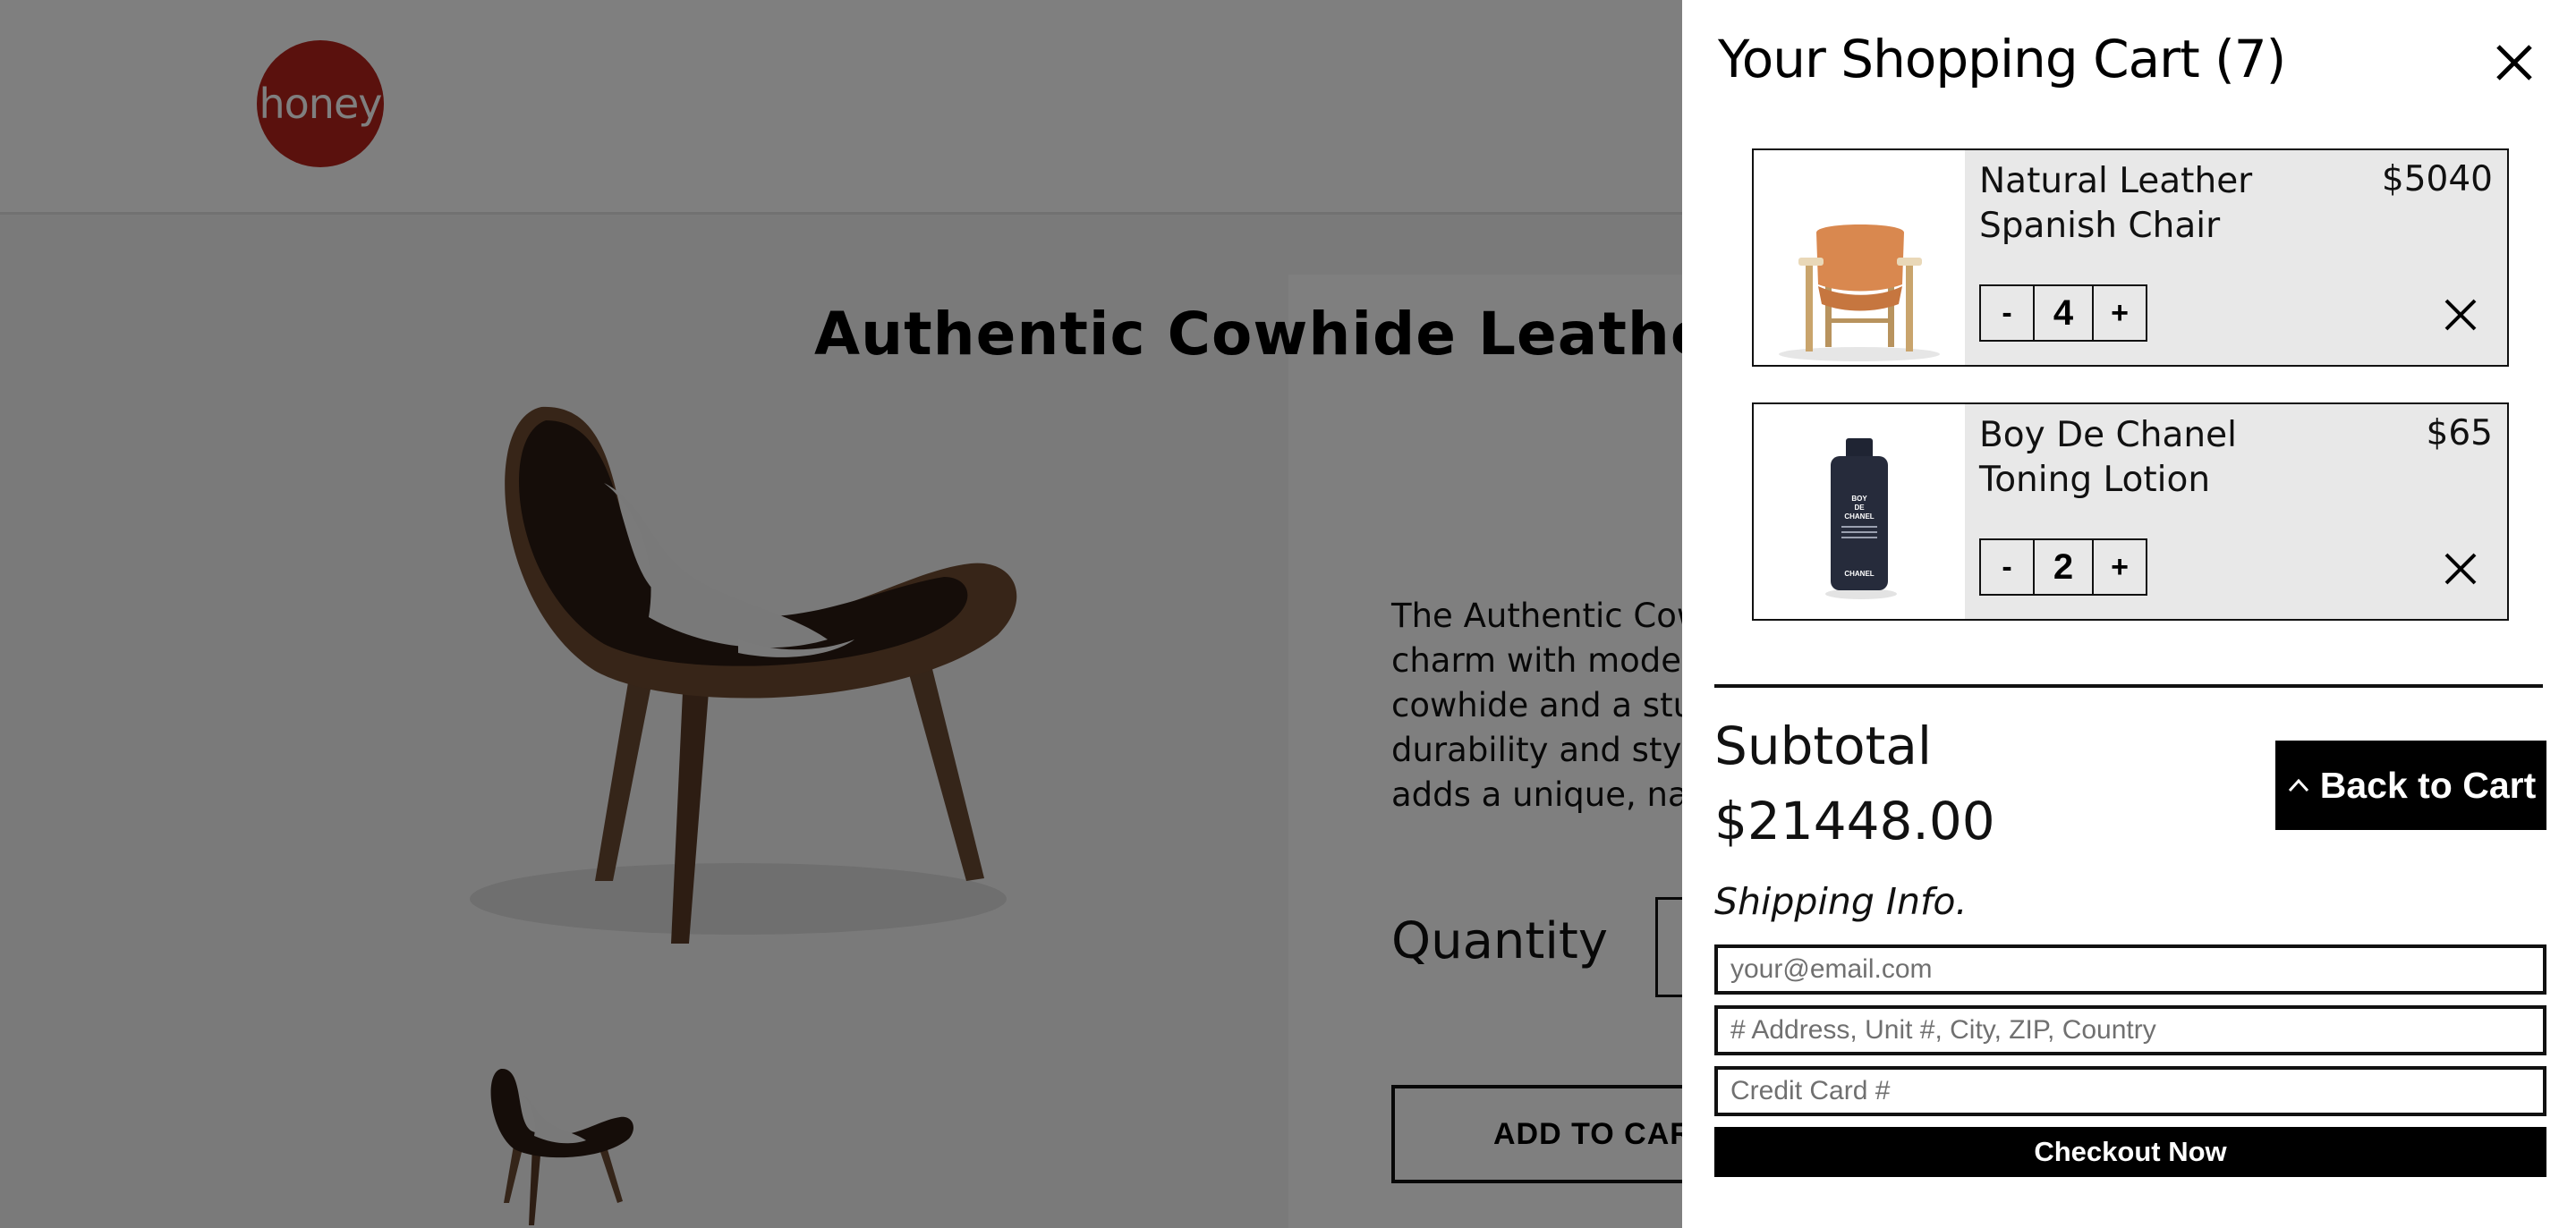 This screenshot has width=2576, height=1228. I want to click on quantity-stepper: - 2 +, so click(2063, 567).